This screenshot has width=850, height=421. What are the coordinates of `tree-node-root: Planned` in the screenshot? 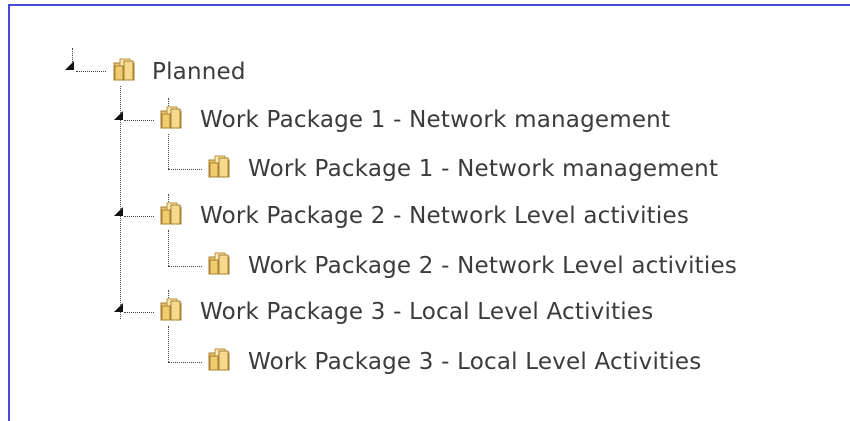 It's located at (199, 72).